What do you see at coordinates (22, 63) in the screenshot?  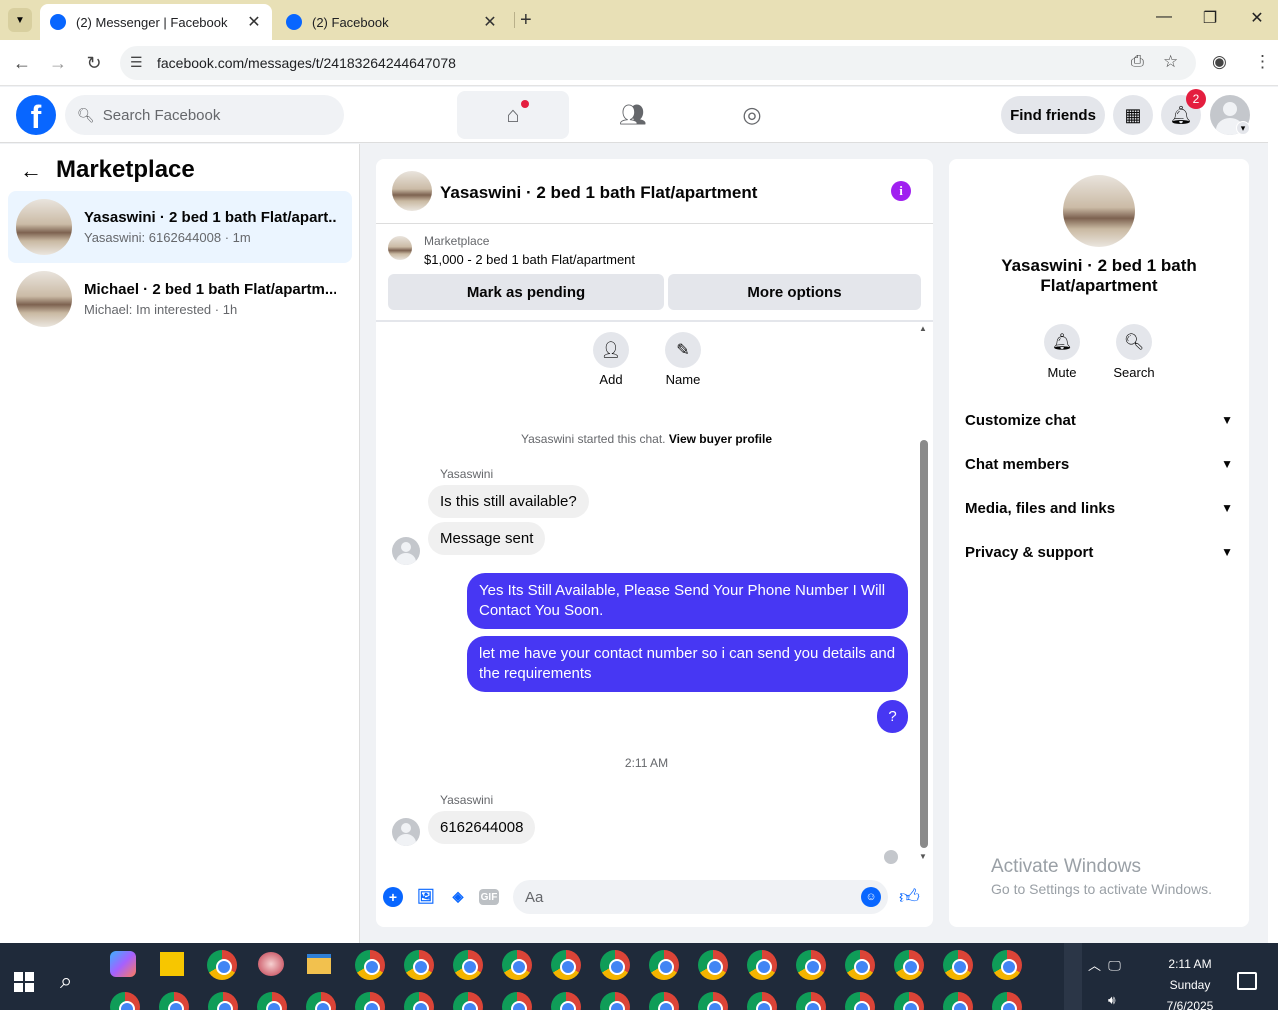 I see `back-icon: ←` at bounding box center [22, 63].